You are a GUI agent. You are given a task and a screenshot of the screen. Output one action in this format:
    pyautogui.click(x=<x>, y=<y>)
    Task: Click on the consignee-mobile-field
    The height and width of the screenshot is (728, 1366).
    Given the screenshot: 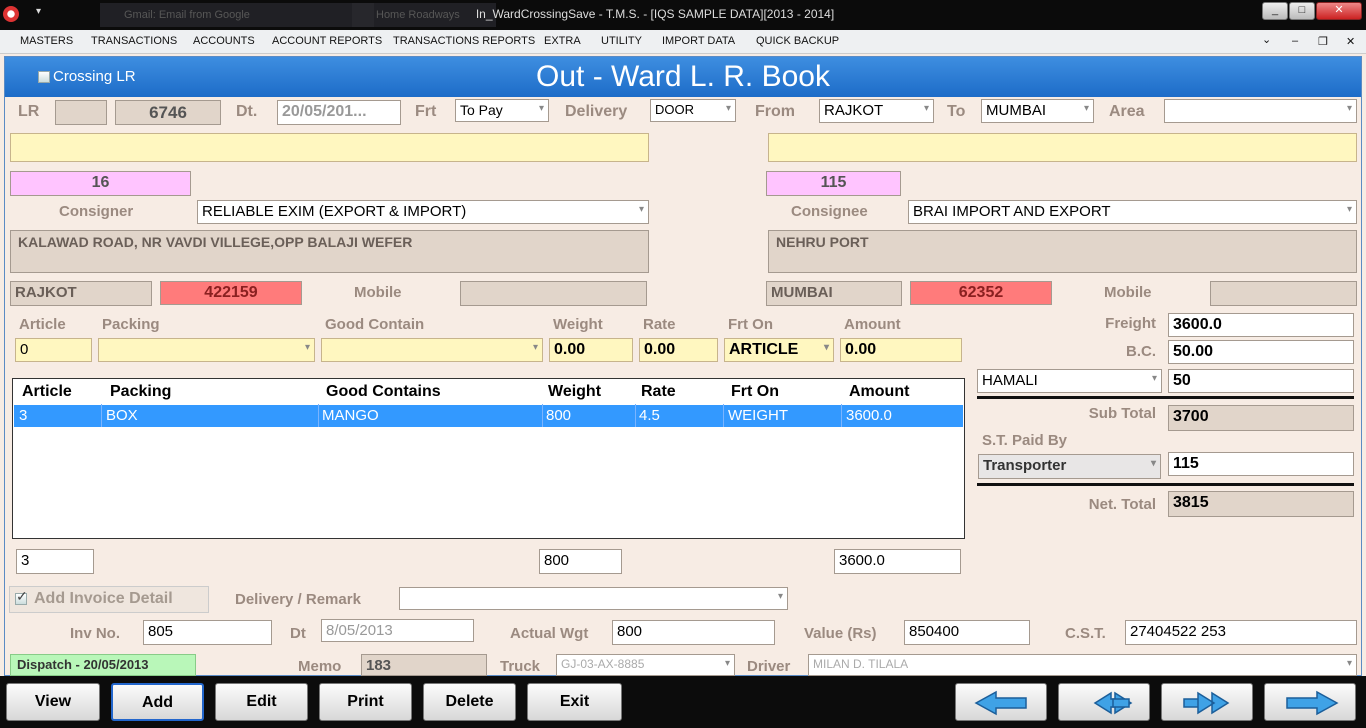 What is the action you would take?
    pyautogui.click(x=1283, y=293)
    